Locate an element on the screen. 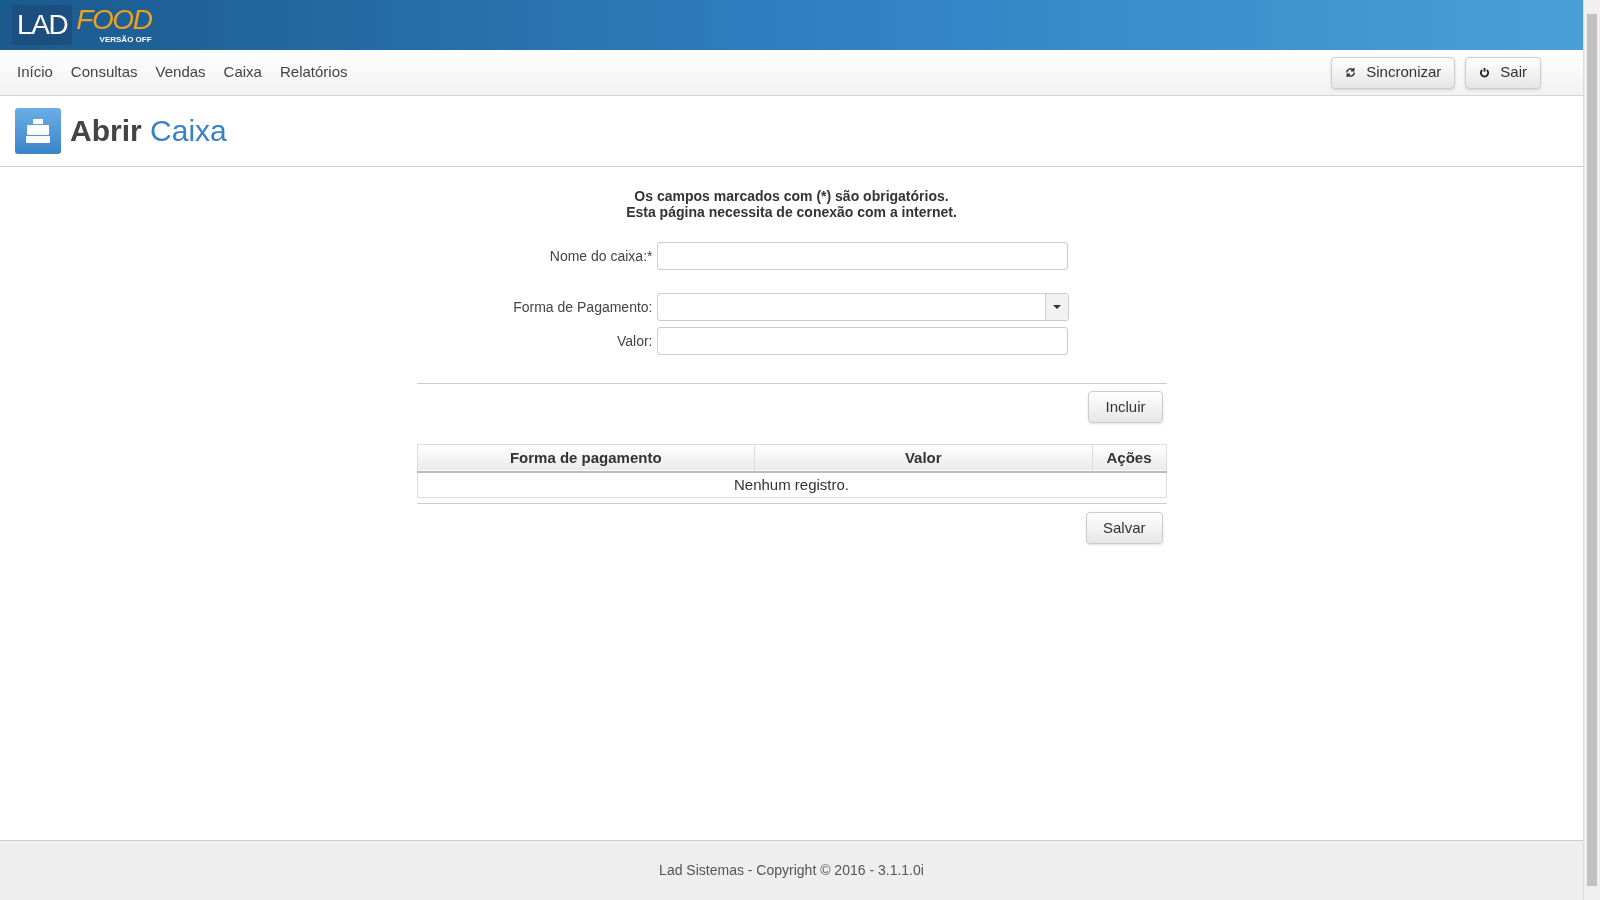 This screenshot has width=1600, height=900. nav-button: Sair is located at coordinates (1503, 72).